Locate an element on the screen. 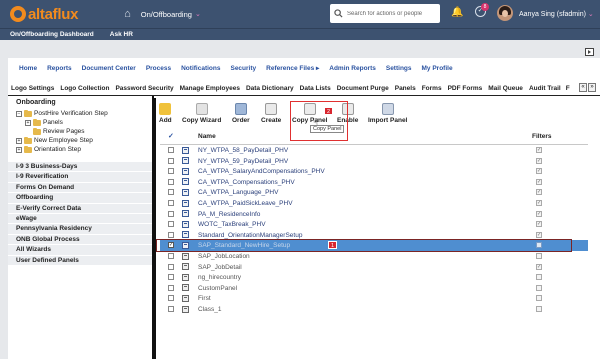 The image size is (600, 359). dashboard-link: On/Offboarding Dashboard is located at coordinates (52, 34).